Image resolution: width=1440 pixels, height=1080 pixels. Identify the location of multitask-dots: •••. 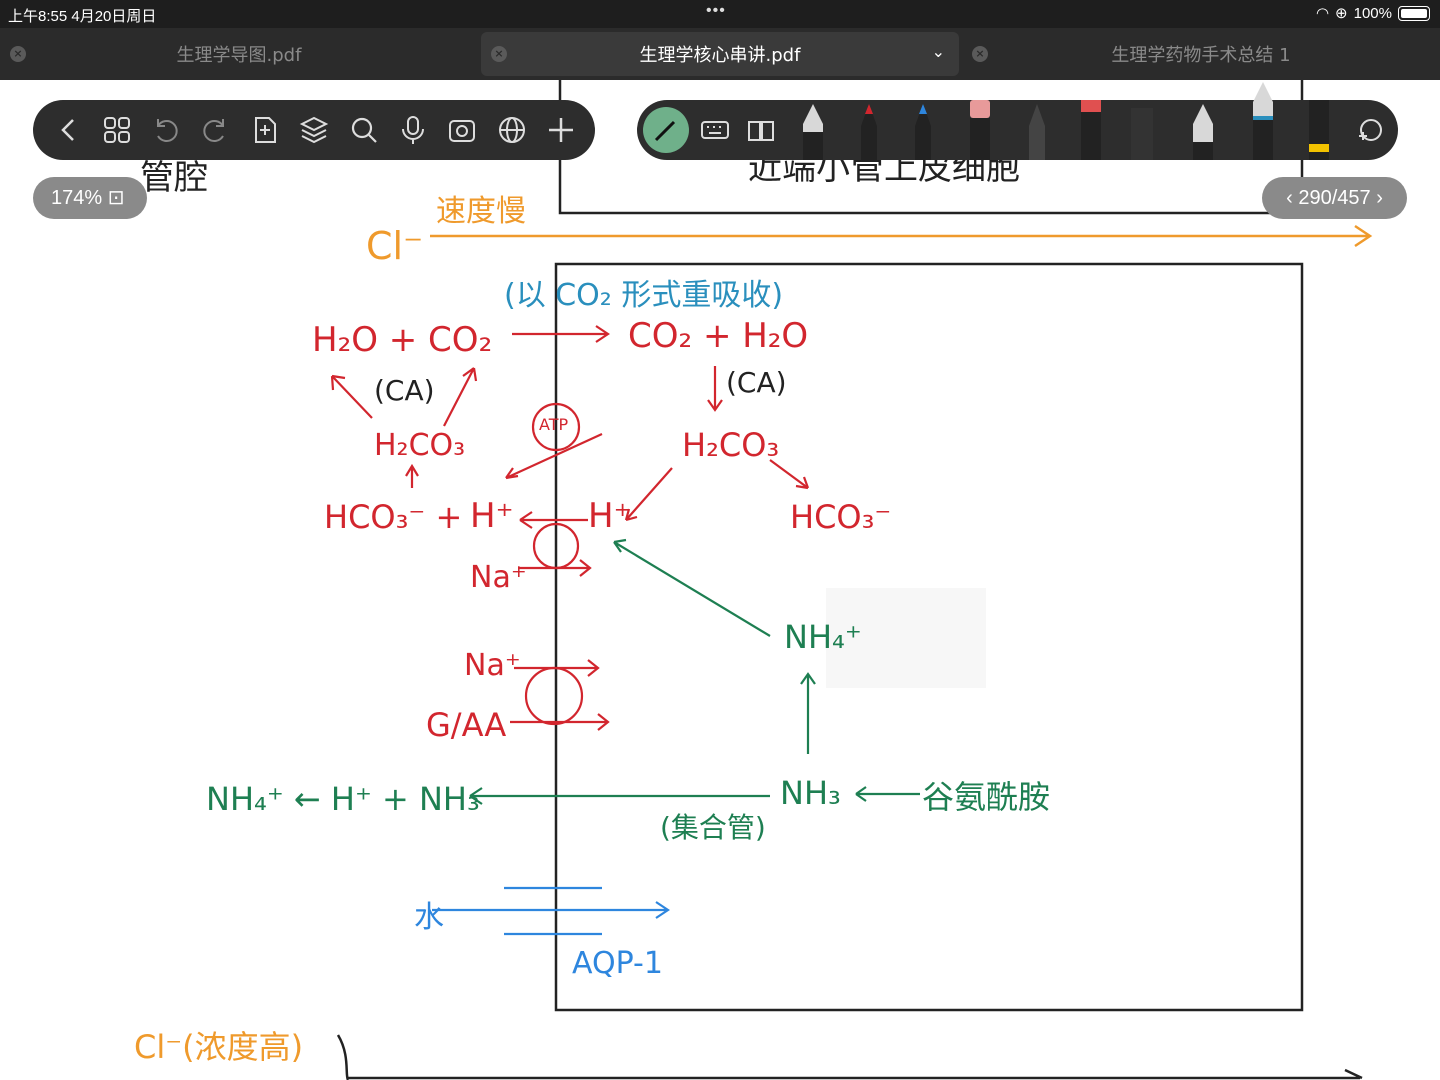
(716, 11).